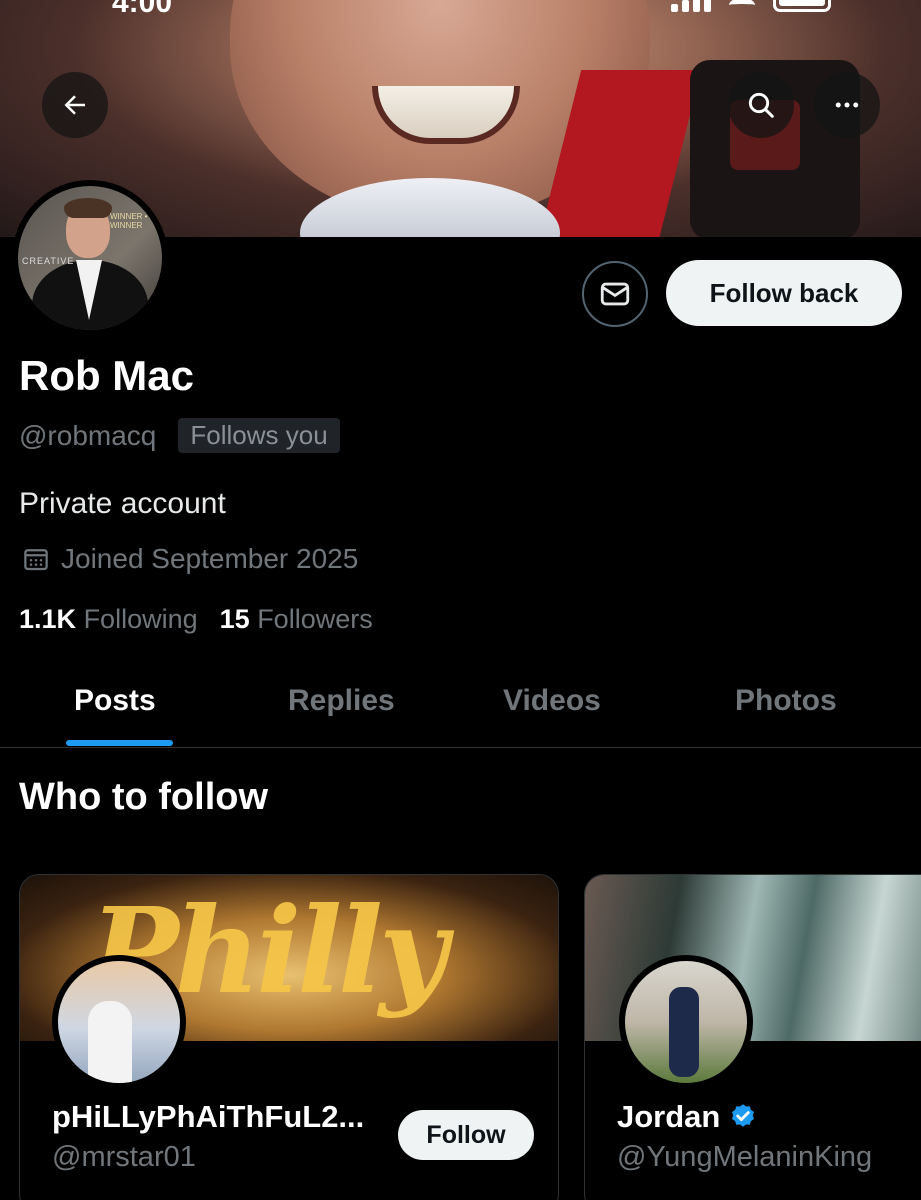 The height and width of the screenshot is (1200, 921). Describe the element at coordinates (341, 701) in the screenshot. I see `tab-replies: Replies` at that location.